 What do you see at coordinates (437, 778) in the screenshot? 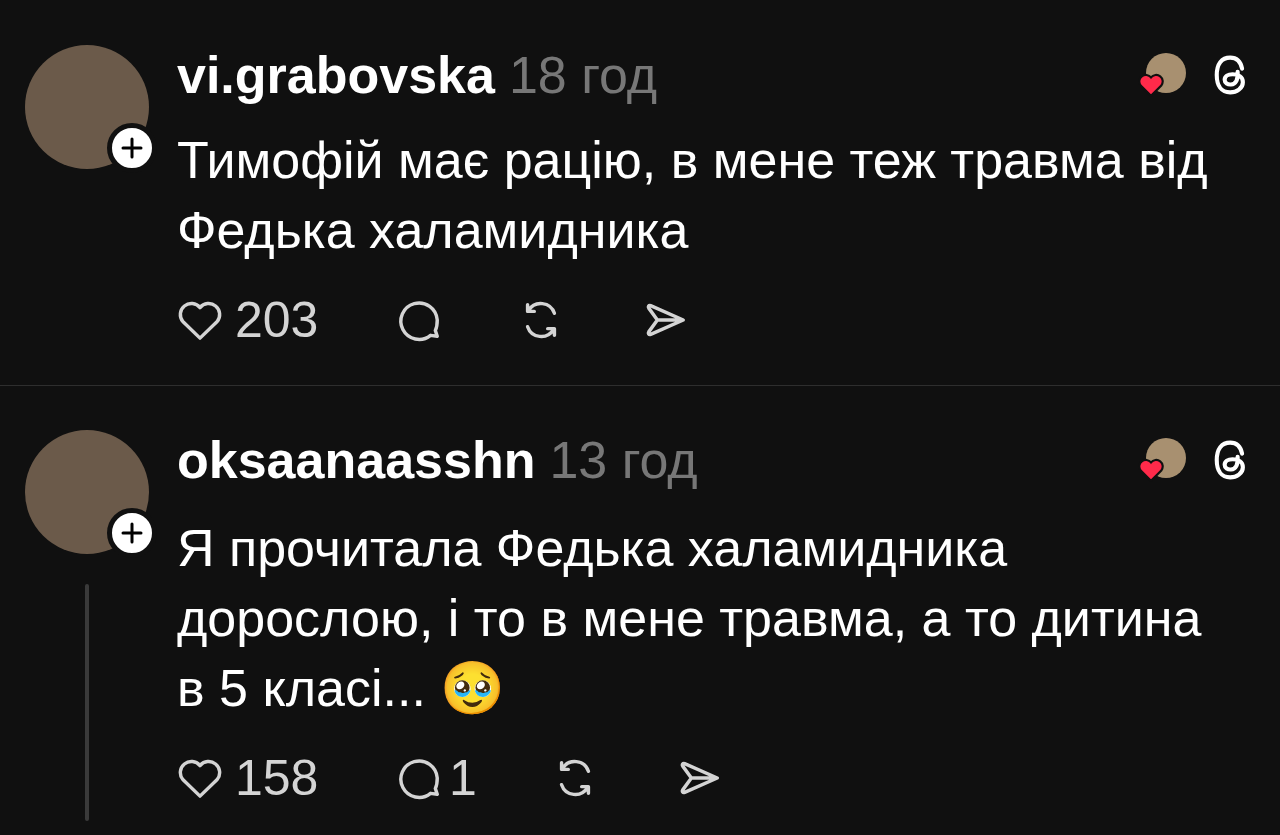
I see `comment-button: 1` at bounding box center [437, 778].